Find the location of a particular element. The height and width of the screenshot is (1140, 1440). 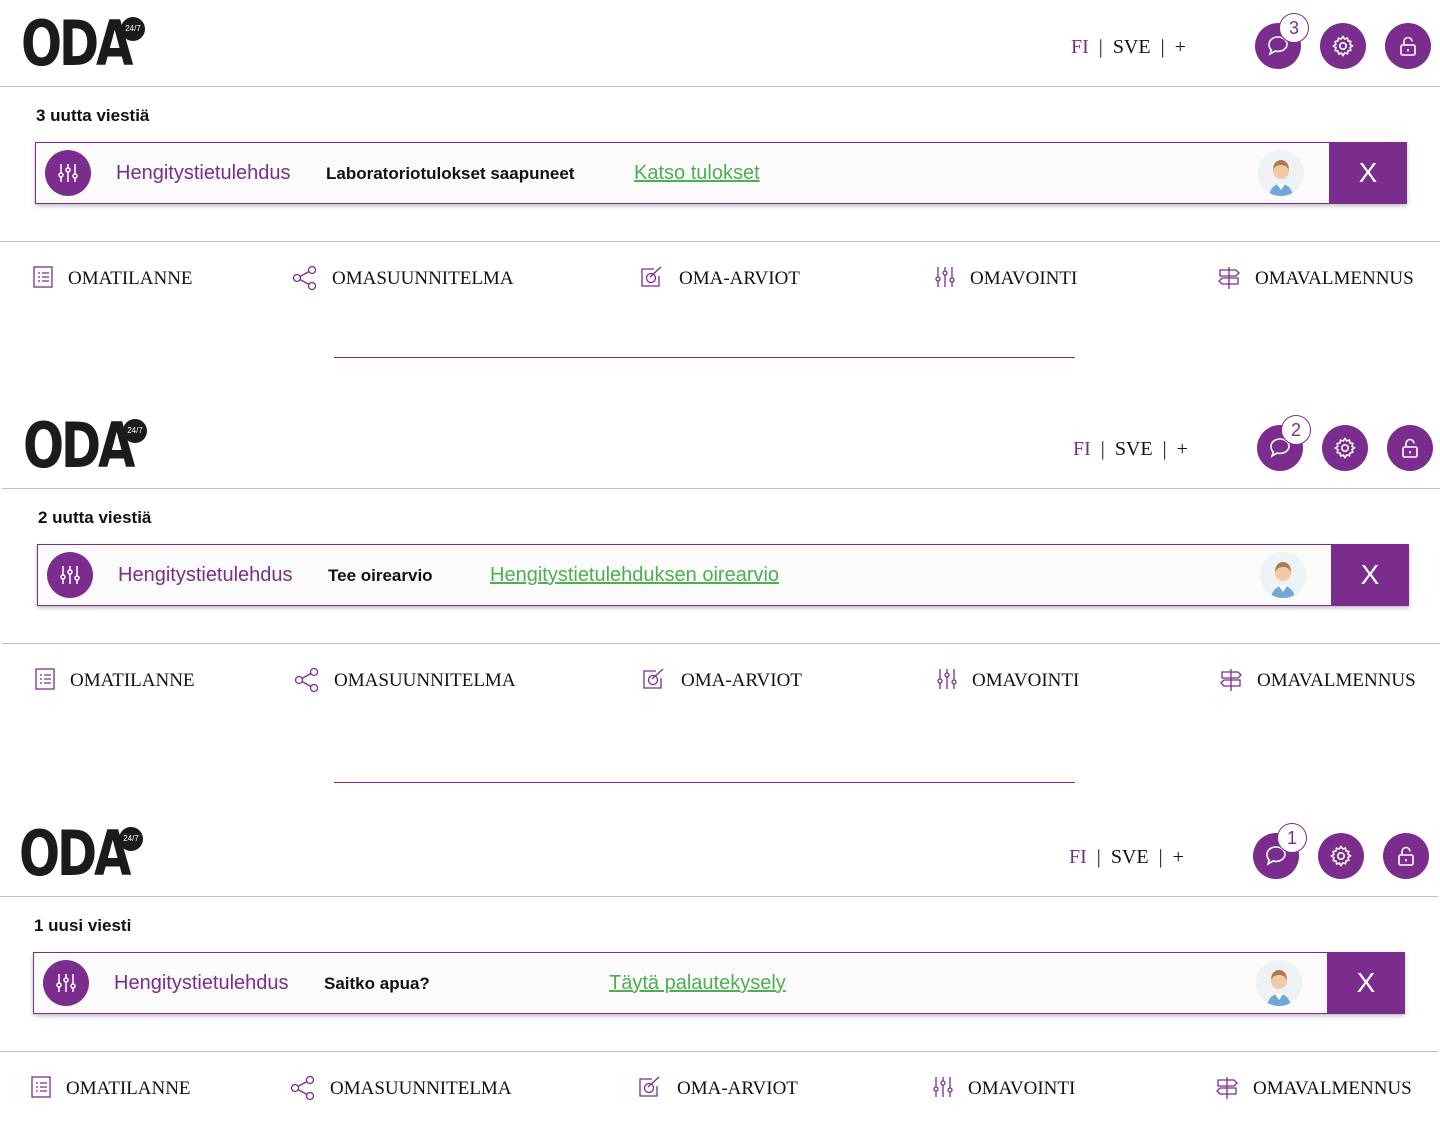

notification-link: Täytä palautekysely is located at coordinates (697, 983).